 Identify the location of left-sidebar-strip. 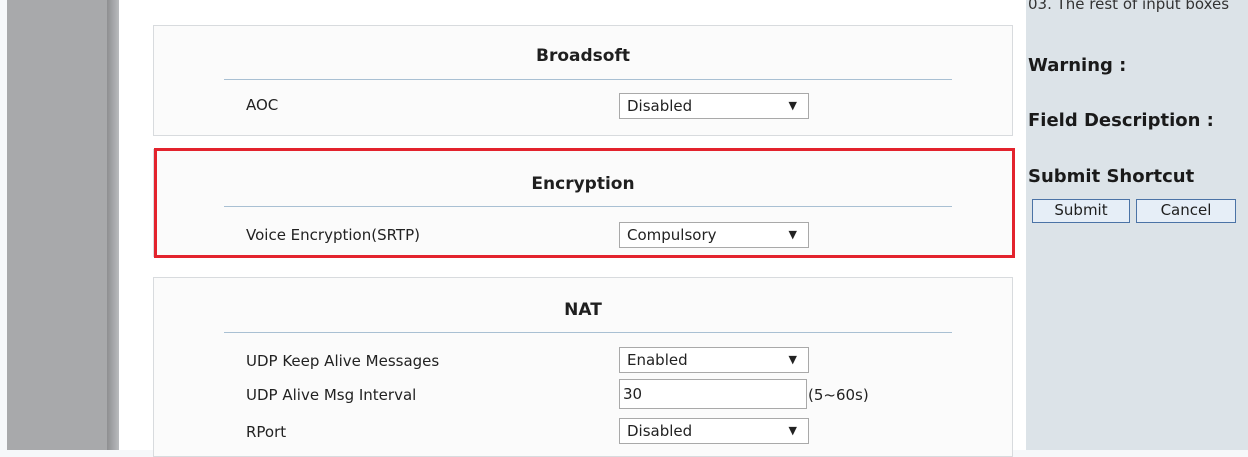
(61, 225).